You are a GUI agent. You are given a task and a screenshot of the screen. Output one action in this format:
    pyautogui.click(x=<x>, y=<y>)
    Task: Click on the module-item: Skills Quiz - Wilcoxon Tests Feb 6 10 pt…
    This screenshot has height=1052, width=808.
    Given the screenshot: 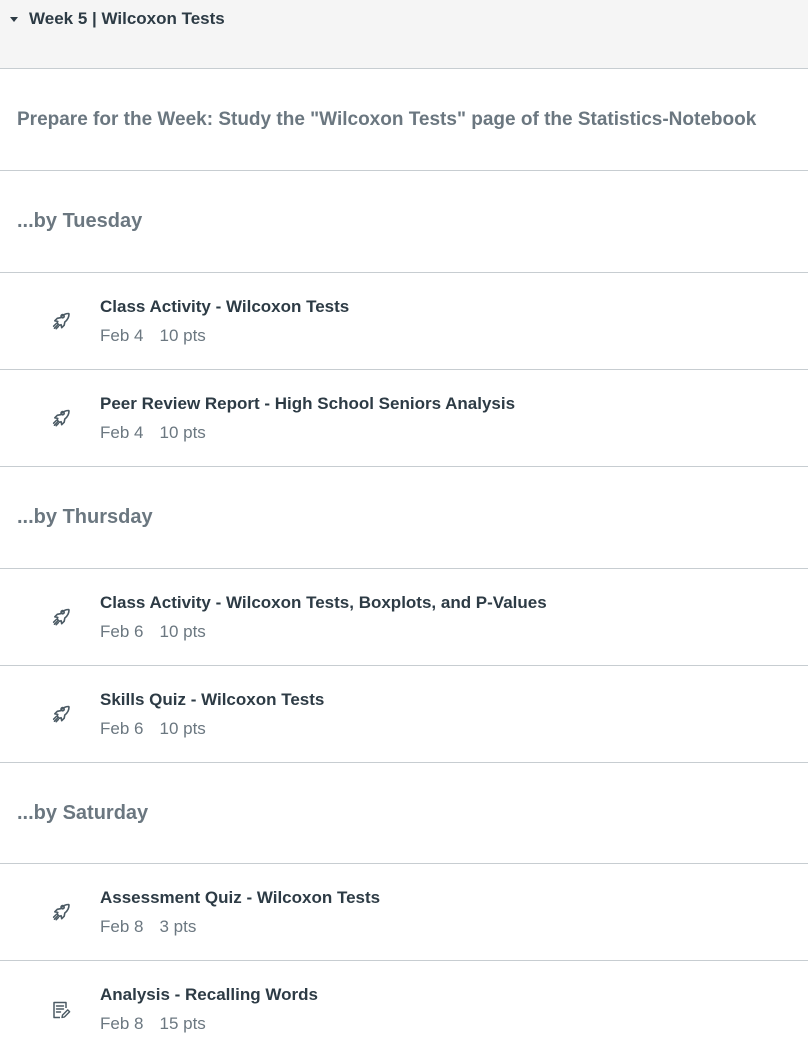 What is the action you would take?
    pyautogui.click(x=404, y=714)
    